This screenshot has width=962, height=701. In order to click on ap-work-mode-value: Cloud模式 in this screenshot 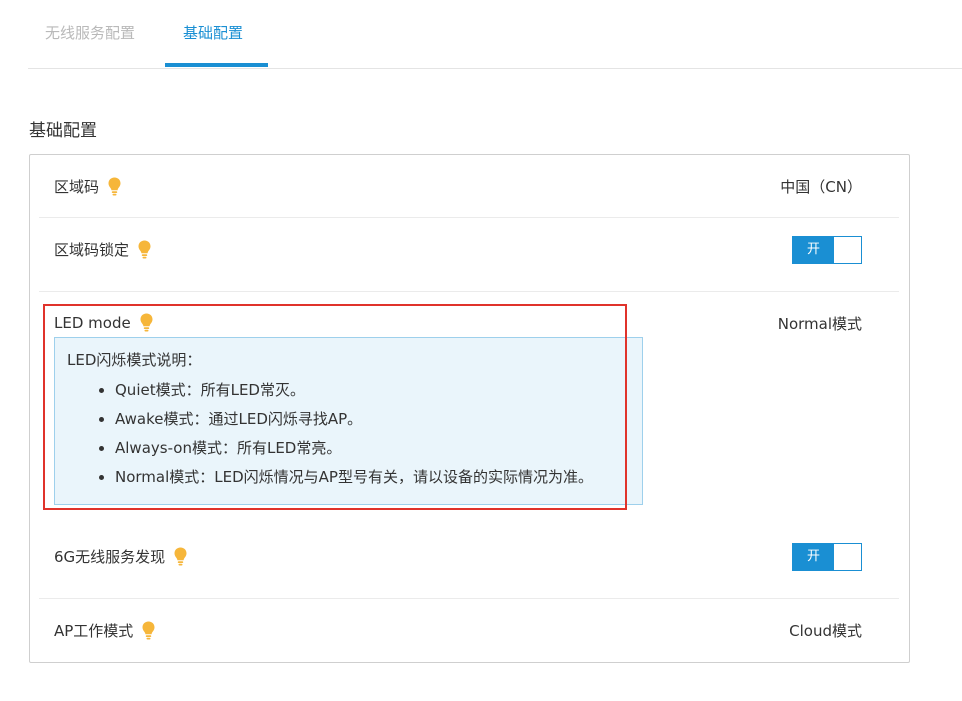, I will do `click(825, 631)`.